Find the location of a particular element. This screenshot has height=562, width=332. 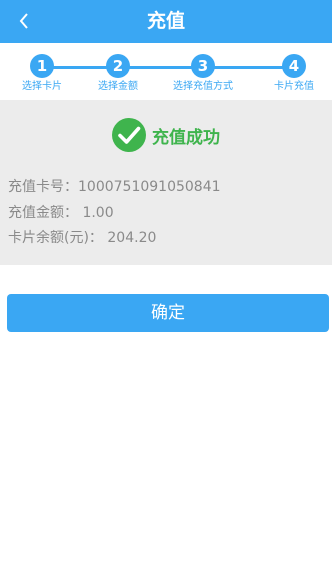

step-1: 1 选择卡片 is located at coordinates (42, 73).